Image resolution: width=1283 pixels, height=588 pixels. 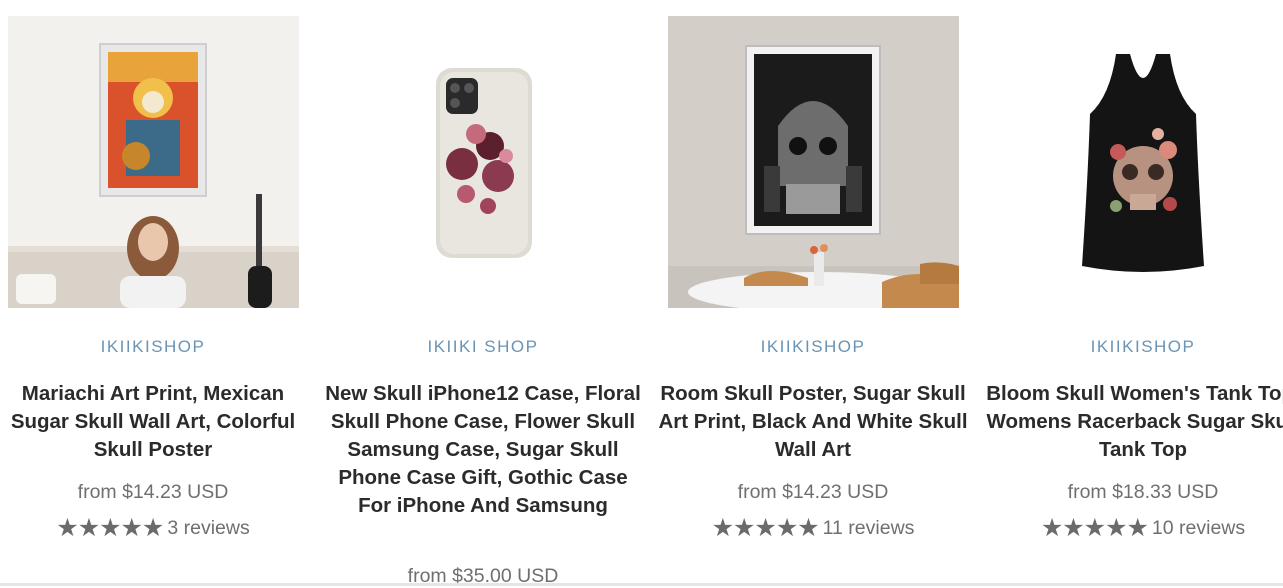 I want to click on skull-poster-living-room-image, so click(x=153, y=162).